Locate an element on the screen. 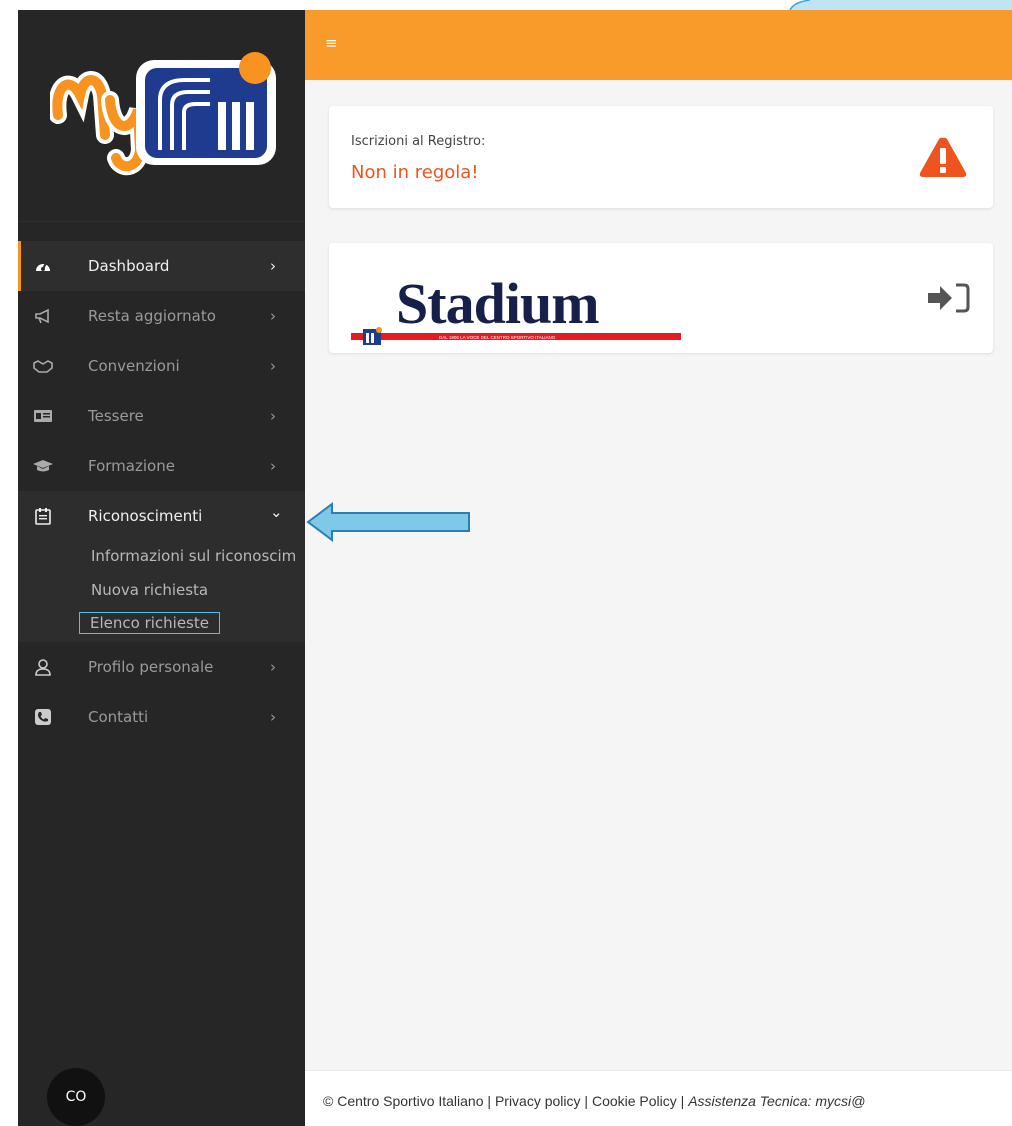  sidebar-item-dashboard: Dashboard › is located at coordinates (161, 266).